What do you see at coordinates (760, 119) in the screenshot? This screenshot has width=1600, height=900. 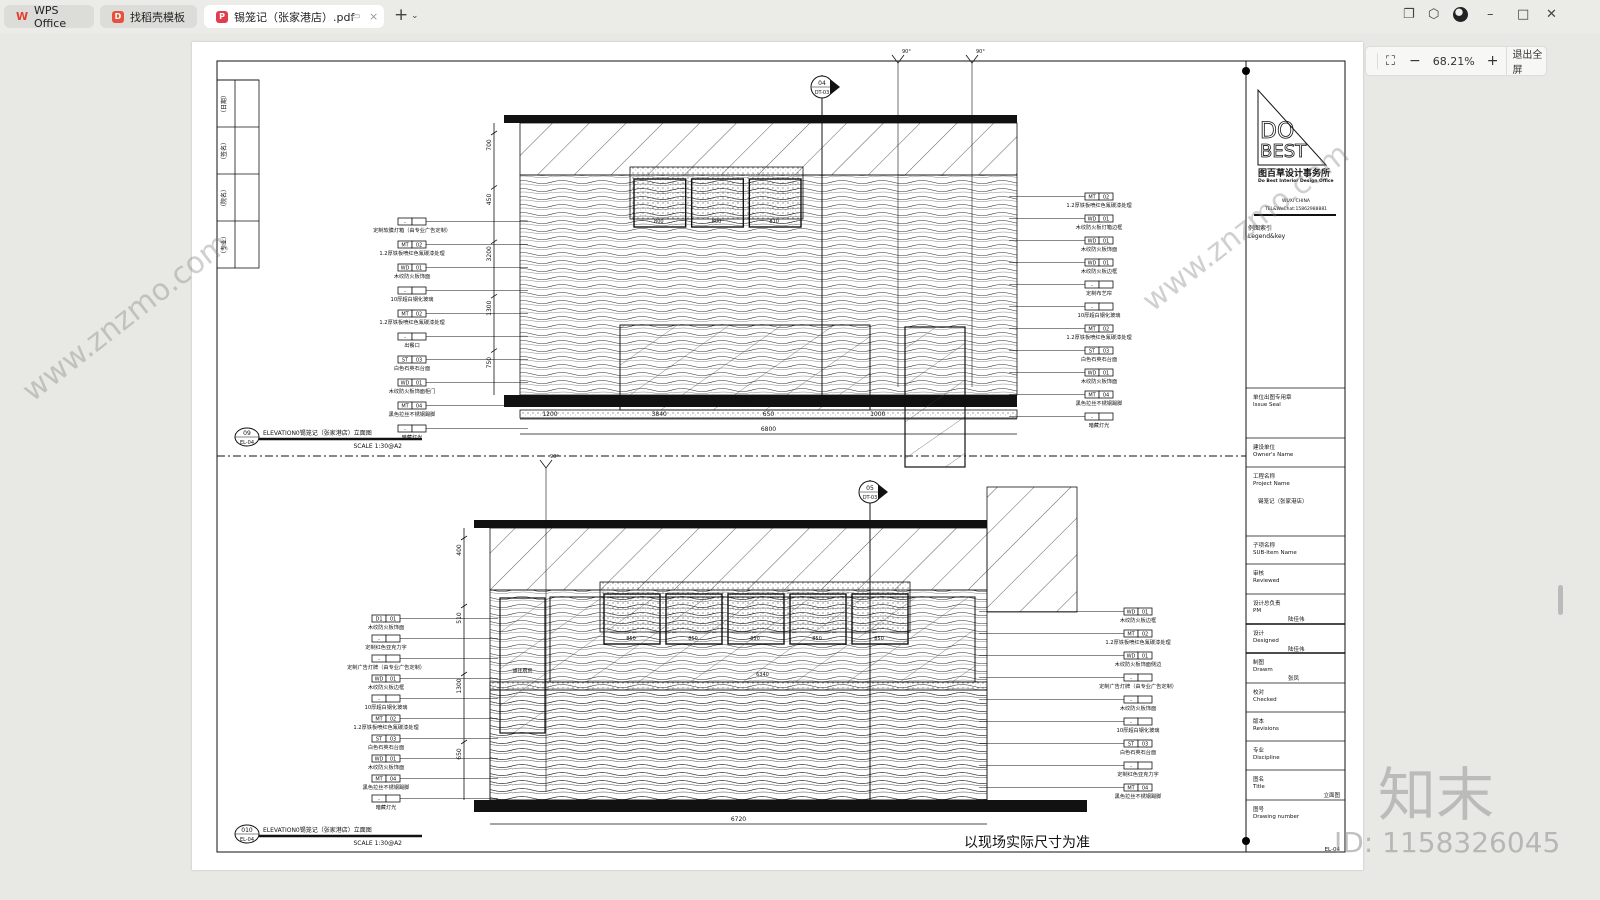 I see `ceiling-beam` at bounding box center [760, 119].